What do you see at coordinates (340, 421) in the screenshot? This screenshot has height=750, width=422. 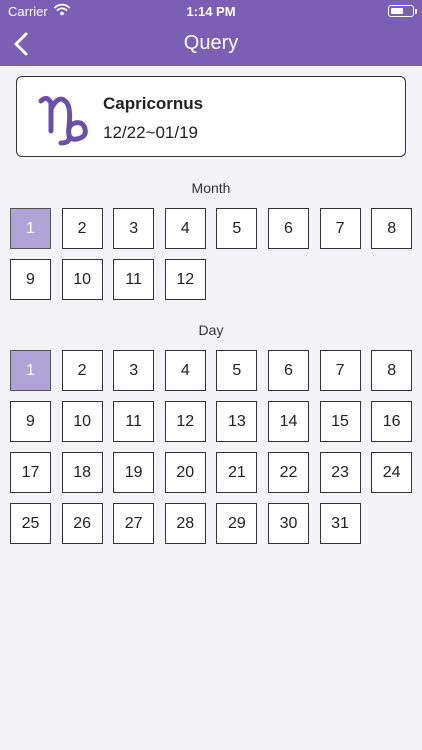 I see `day-cell-15: 15` at bounding box center [340, 421].